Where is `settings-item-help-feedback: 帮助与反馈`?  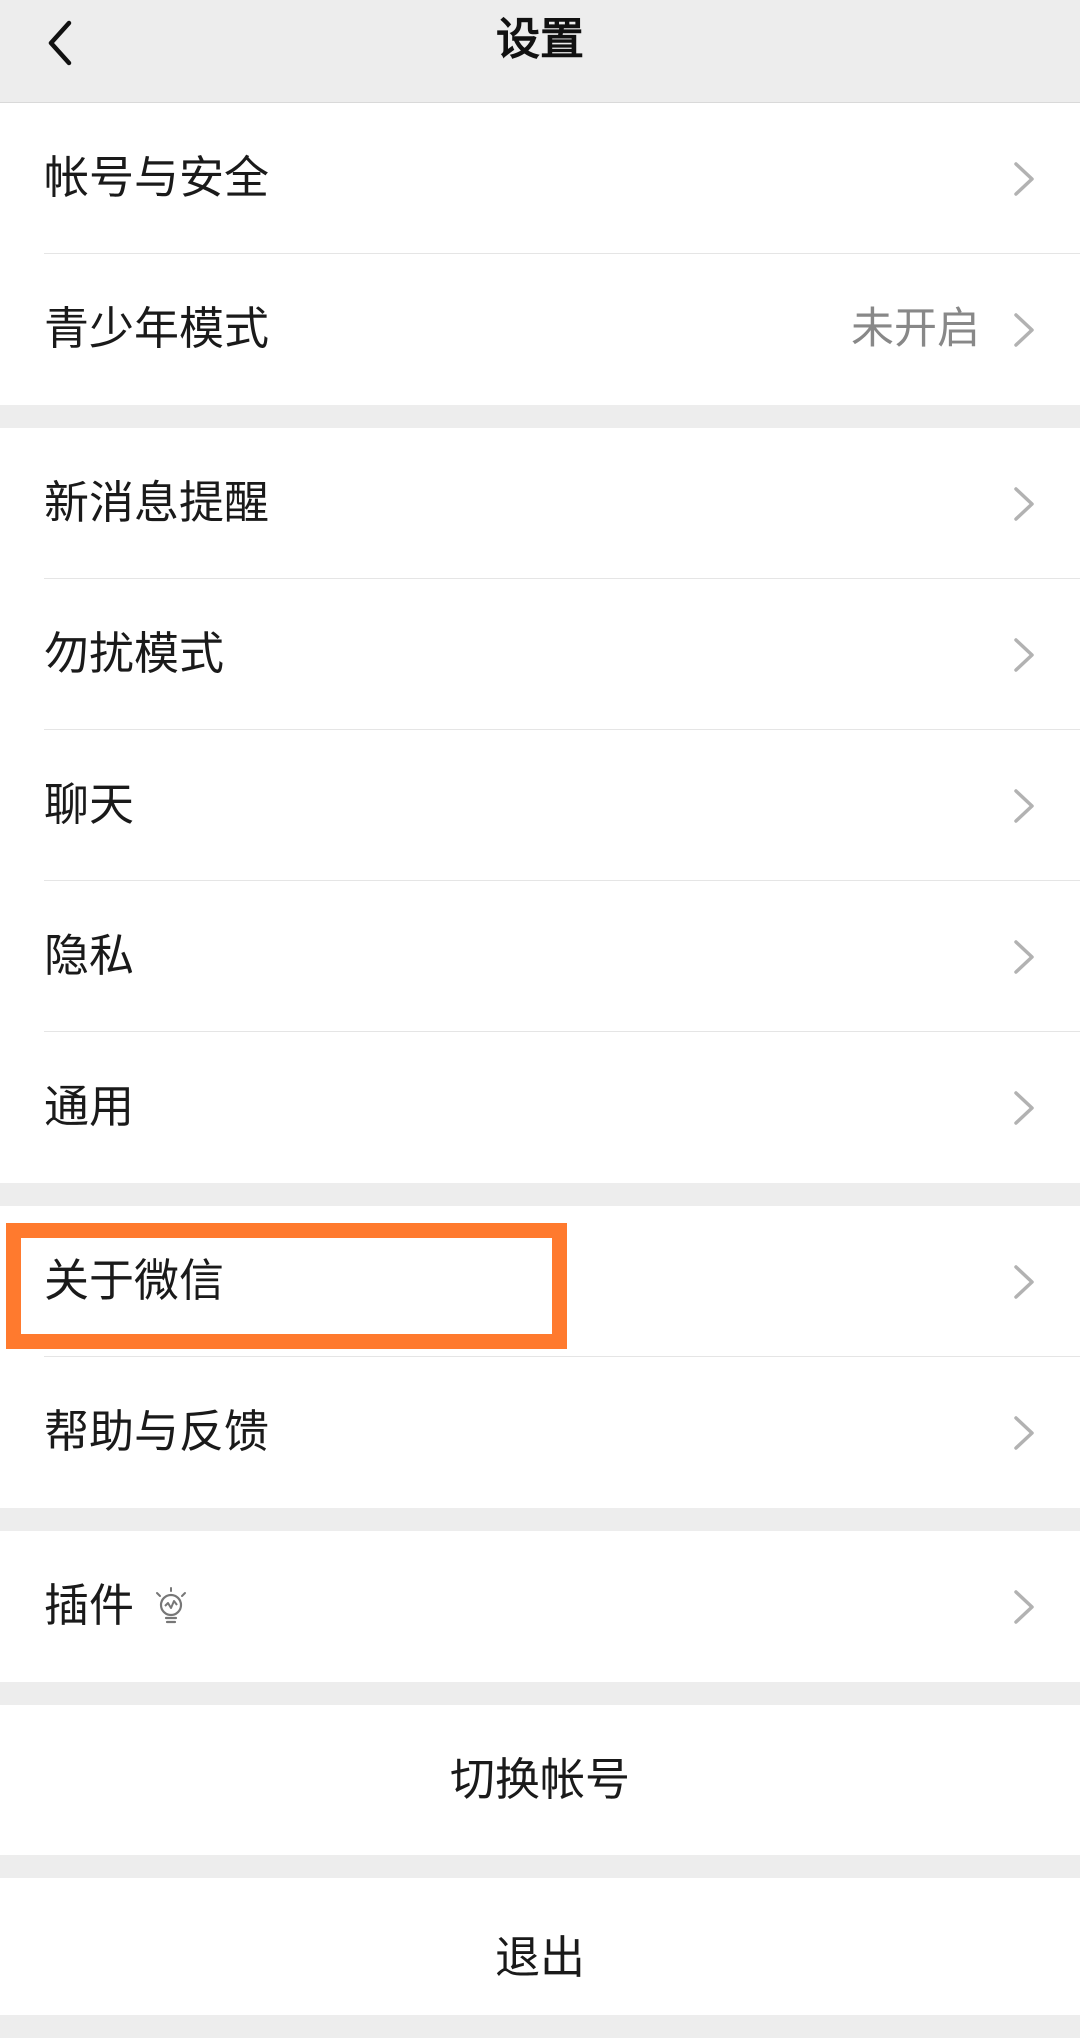
settings-item-help-feedback: 帮助与反馈 is located at coordinates (540, 1432).